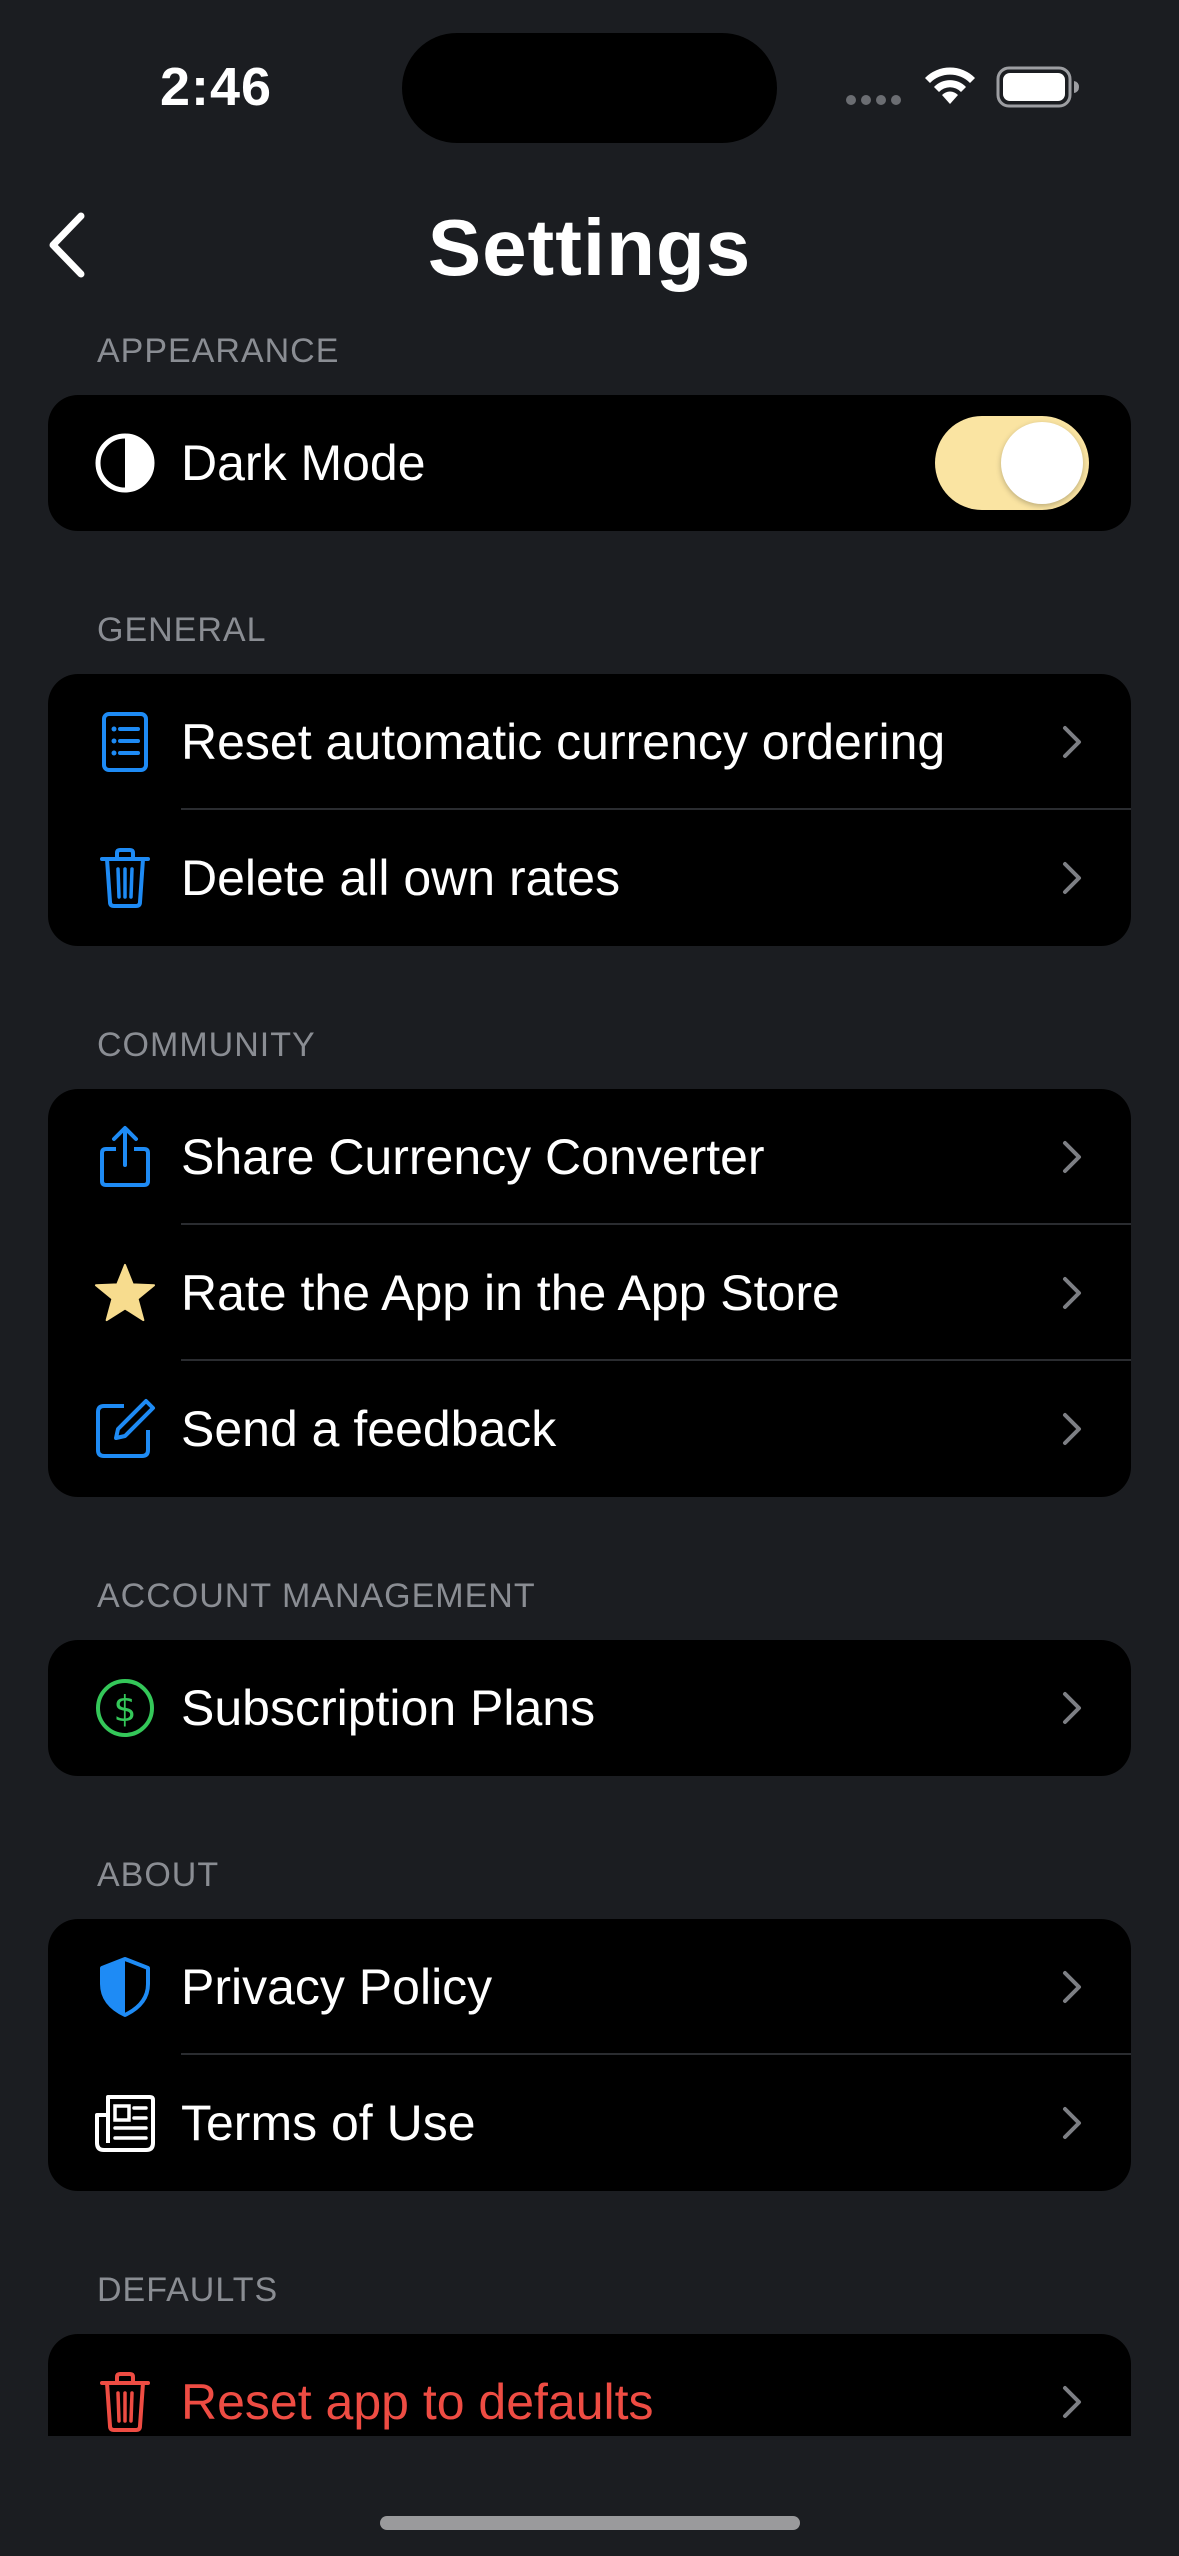 The width and height of the screenshot is (1179, 2556). What do you see at coordinates (328, 2123) in the screenshot?
I see `row-label: Terms of Use` at bounding box center [328, 2123].